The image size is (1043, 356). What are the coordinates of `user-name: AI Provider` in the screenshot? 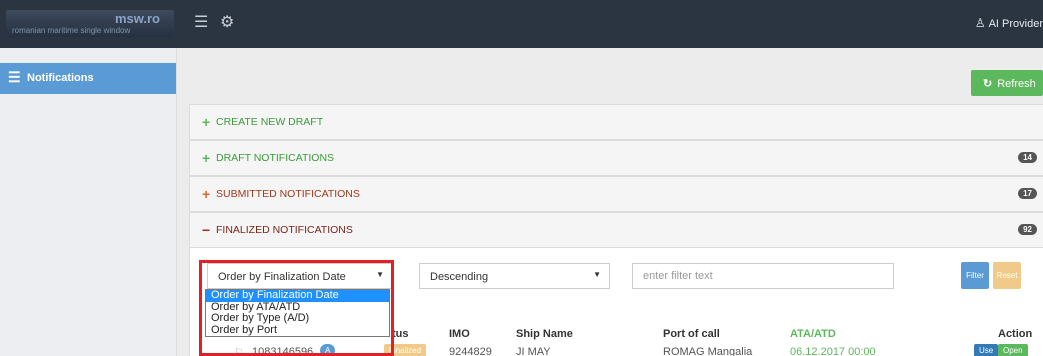 It's located at (1015, 24).